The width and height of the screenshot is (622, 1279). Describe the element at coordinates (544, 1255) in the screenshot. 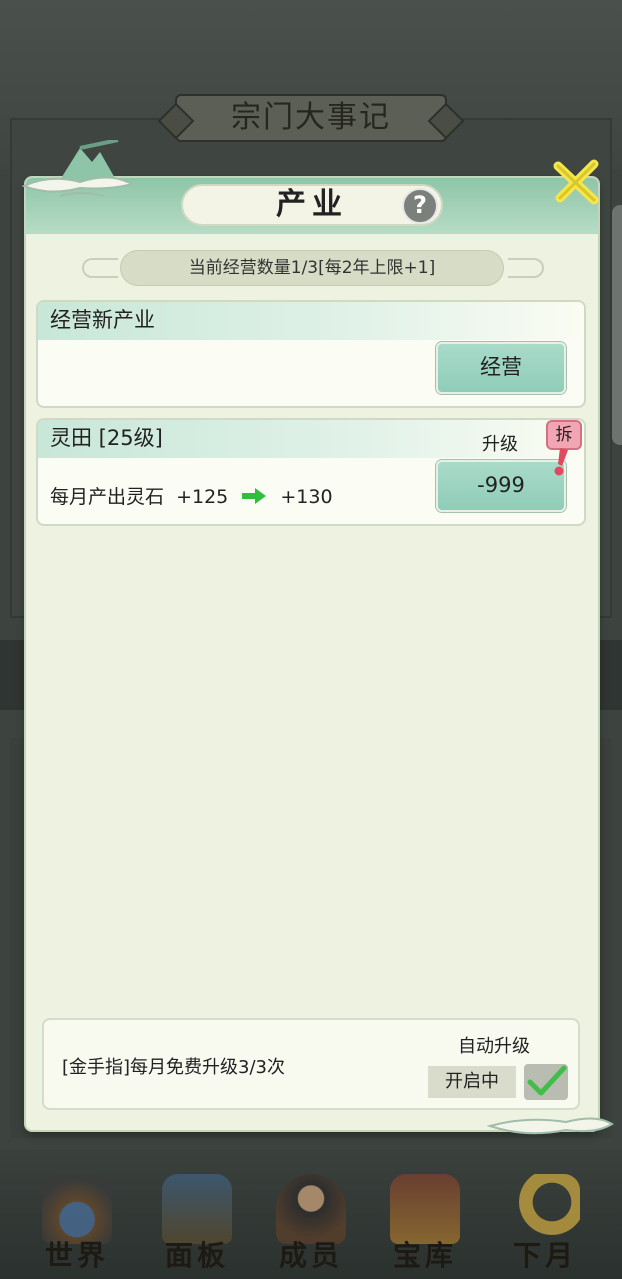

I see `nav-label-next-month: 下月` at that location.